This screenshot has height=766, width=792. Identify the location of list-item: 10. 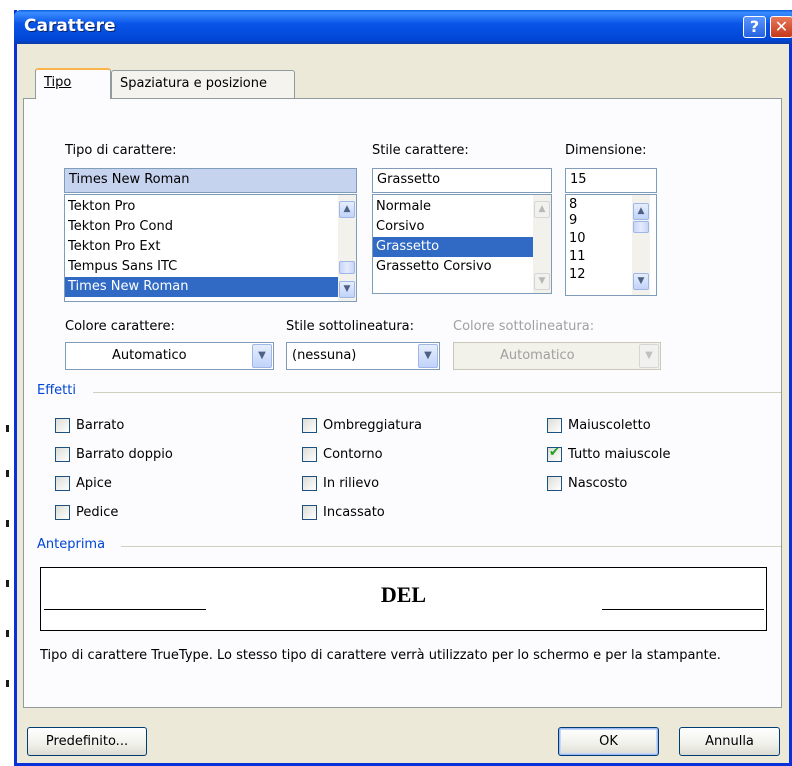
(602, 238).